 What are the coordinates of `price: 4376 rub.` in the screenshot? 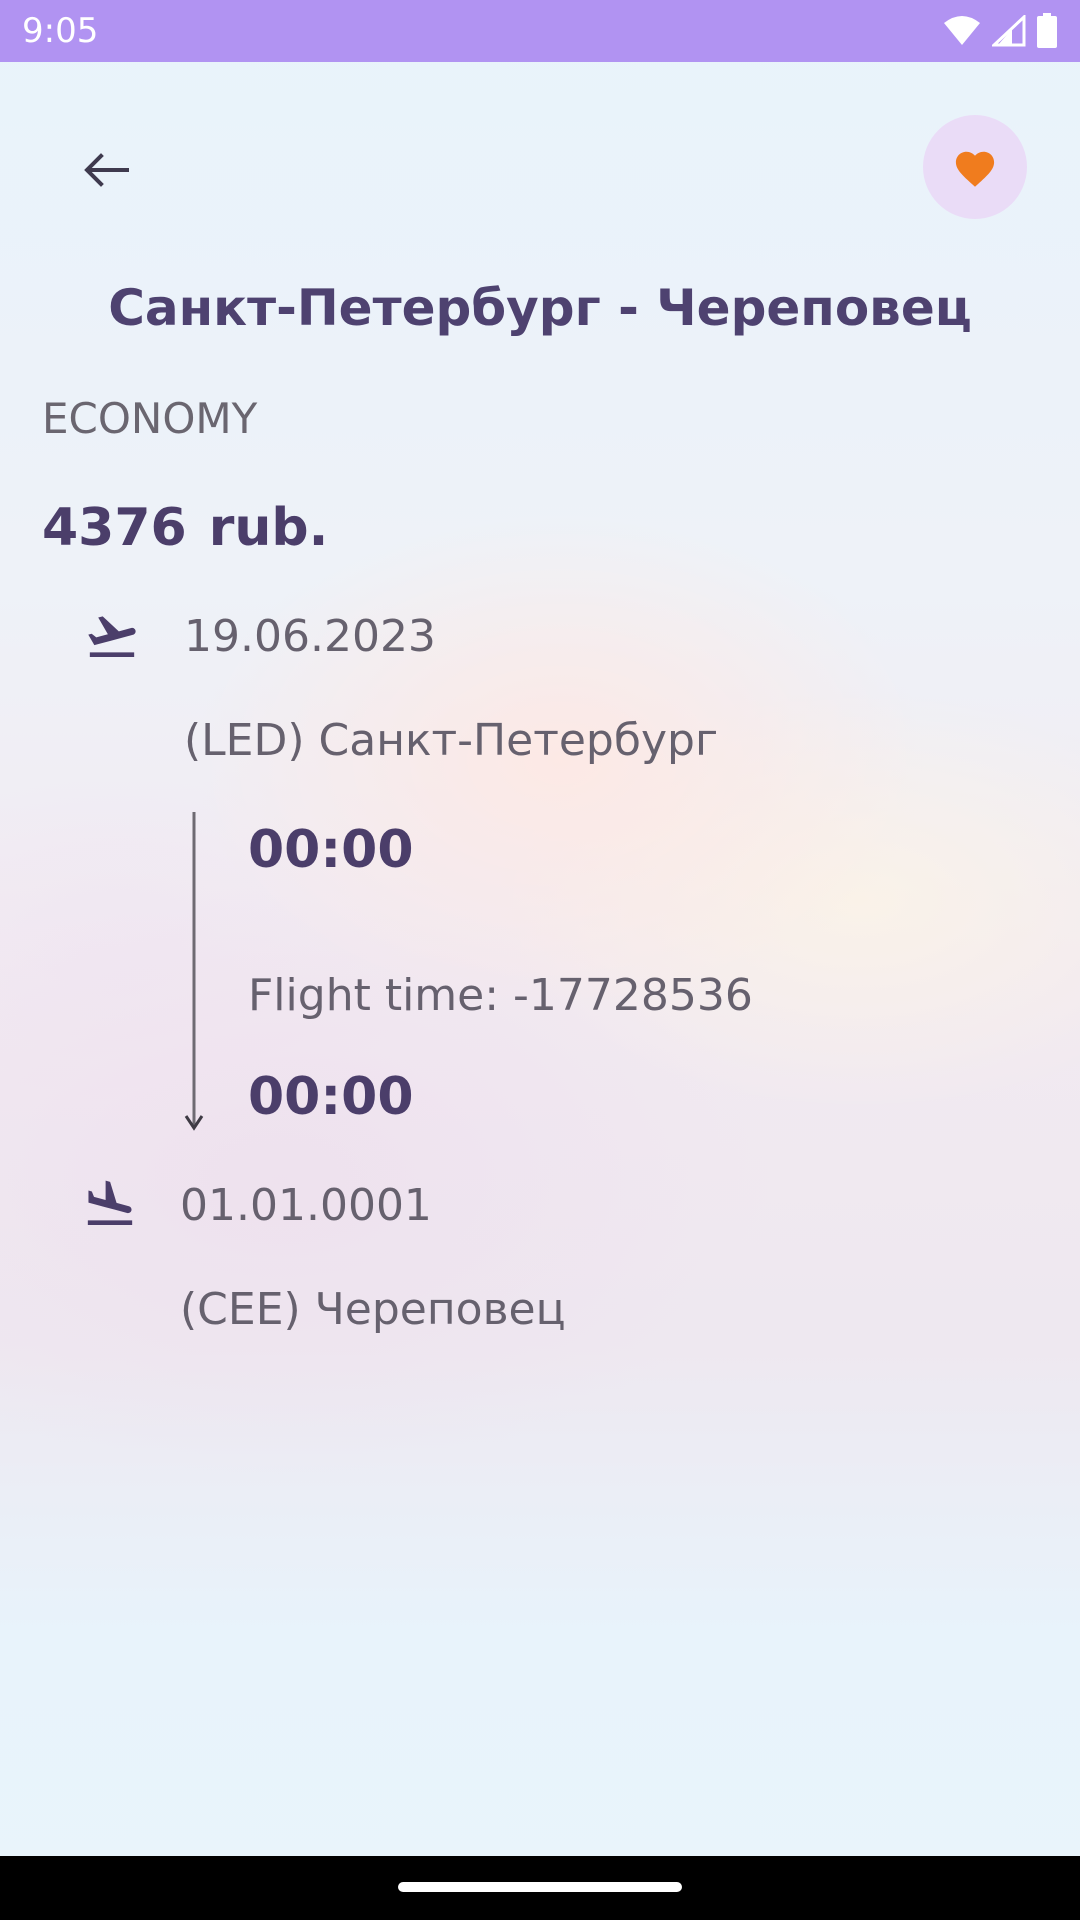 It's located at (185, 528).